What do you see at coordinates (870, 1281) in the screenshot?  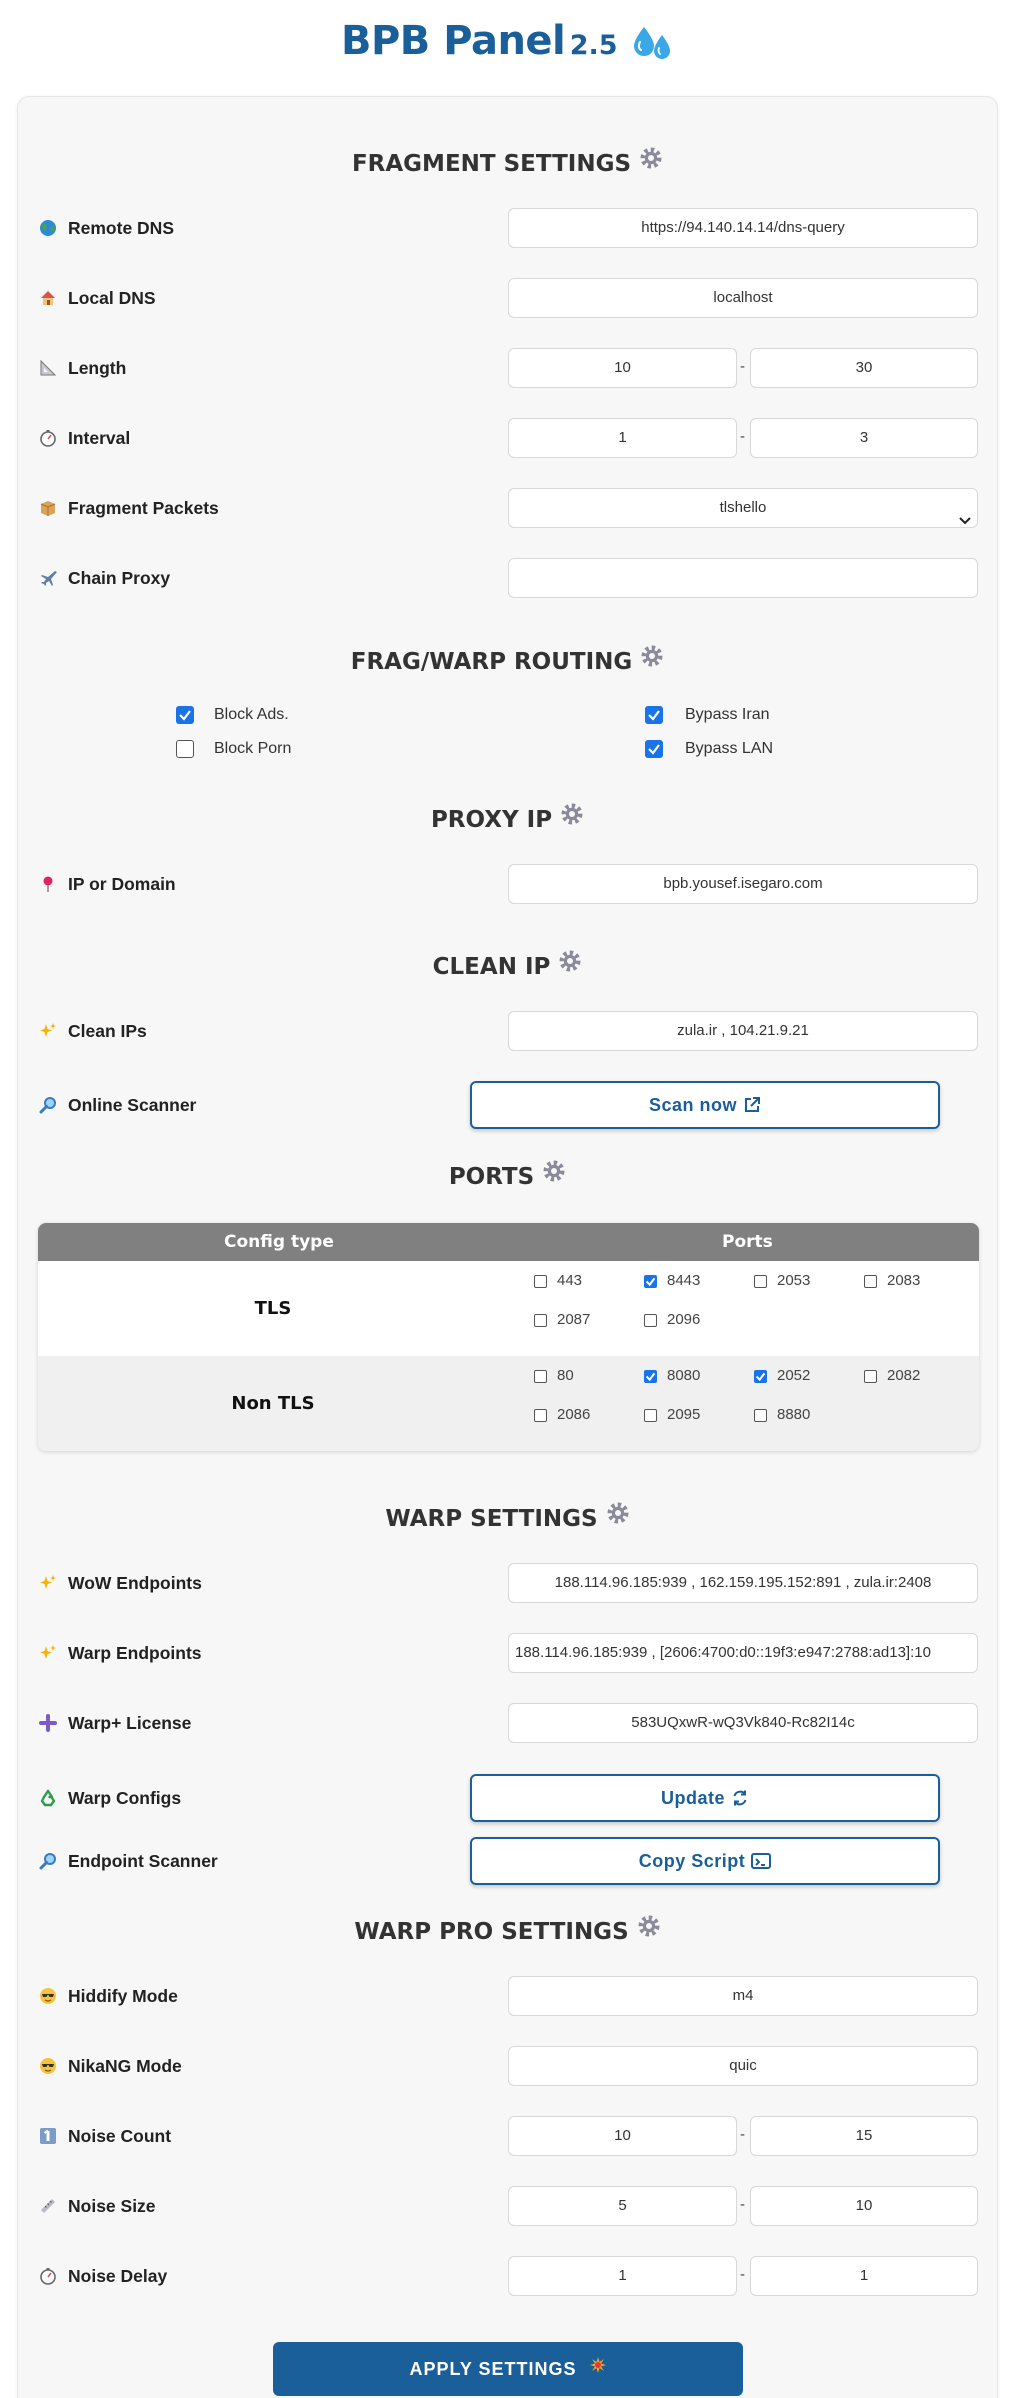 I see `port-2083-checkbox` at bounding box center [870, 1281].